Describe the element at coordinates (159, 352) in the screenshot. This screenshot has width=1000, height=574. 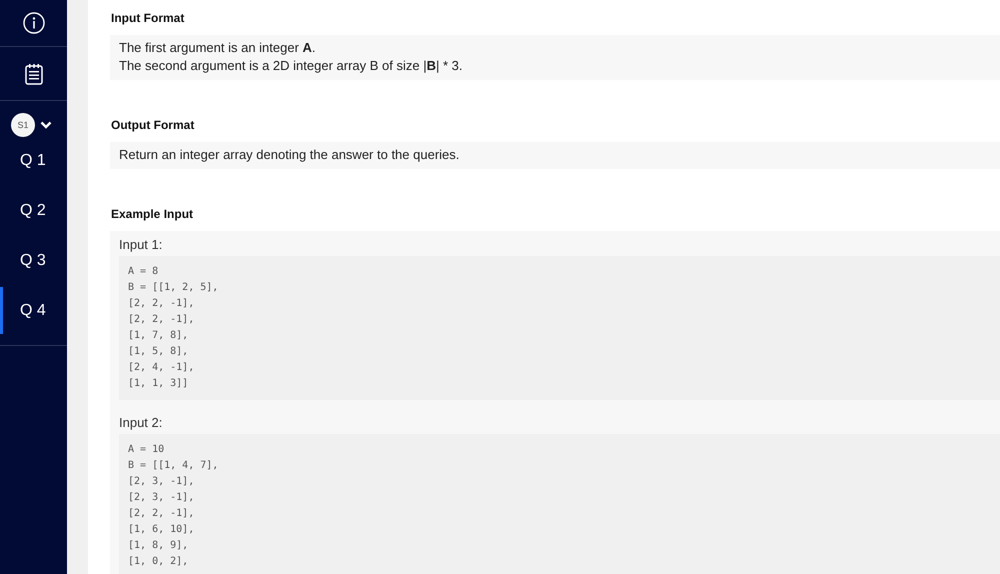
I see `code-line: [1, 5, 8],` at that location.